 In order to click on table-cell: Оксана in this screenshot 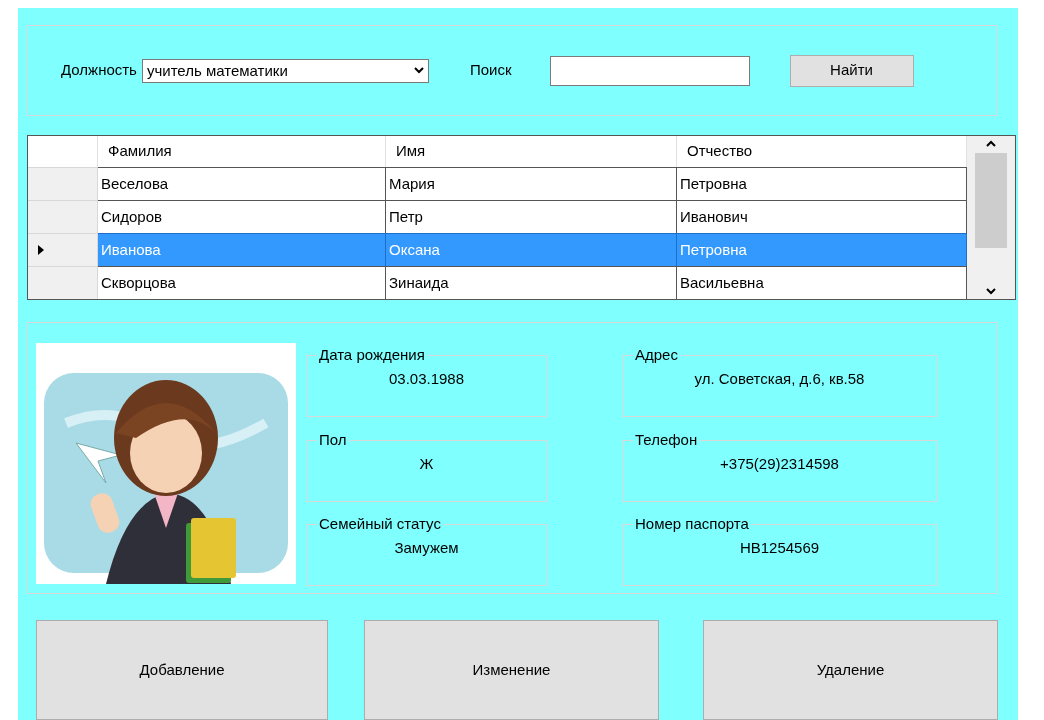, I will do `click(531, 250)`.